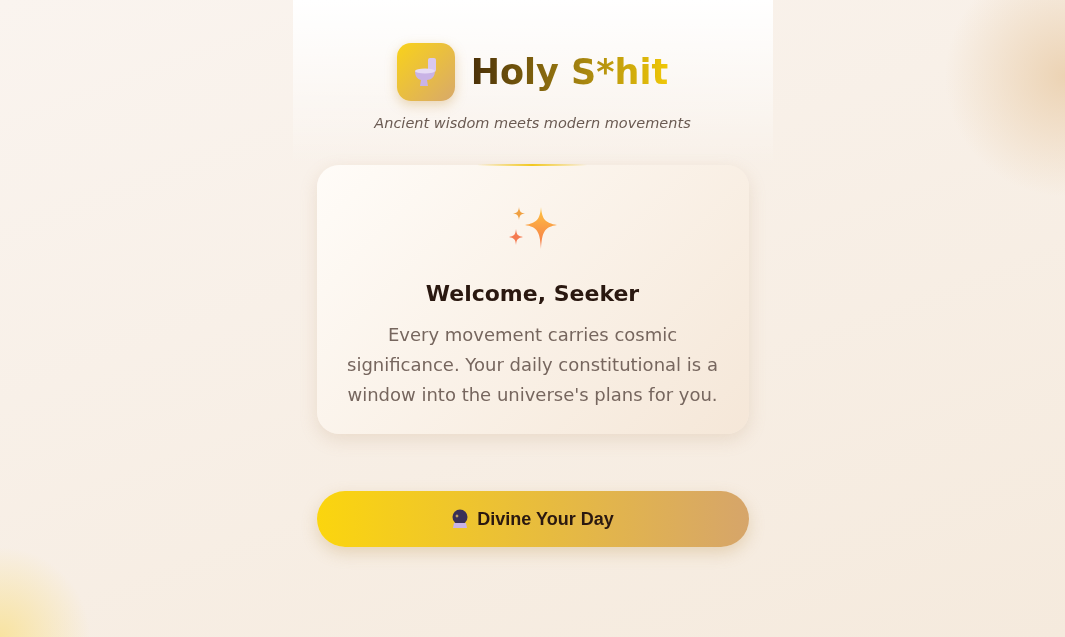 Image resolution: width=1065 pixels, height=637 pixels. What do you see at coordinates (532, 365) in the screenshot?
I see `welcome-text: Every movement carries cosmic significance. Your daily constitutional is a window into the universe's plans for you.` at bounding box center [532, 365].